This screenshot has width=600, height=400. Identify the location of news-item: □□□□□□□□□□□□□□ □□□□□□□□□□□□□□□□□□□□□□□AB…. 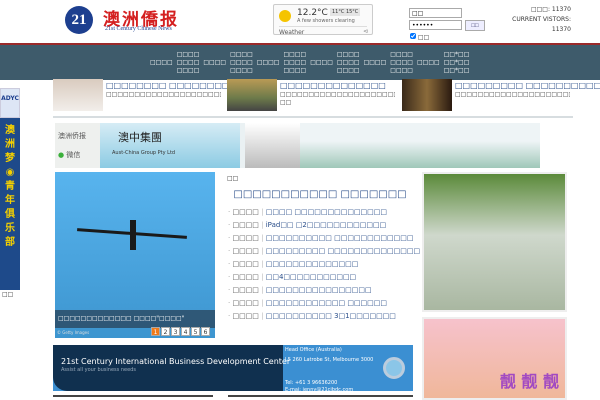
(312, 95).